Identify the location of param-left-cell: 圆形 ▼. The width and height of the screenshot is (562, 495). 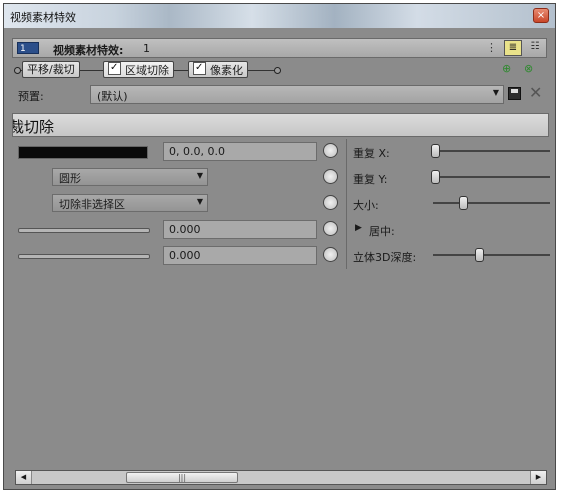
(178, 178).